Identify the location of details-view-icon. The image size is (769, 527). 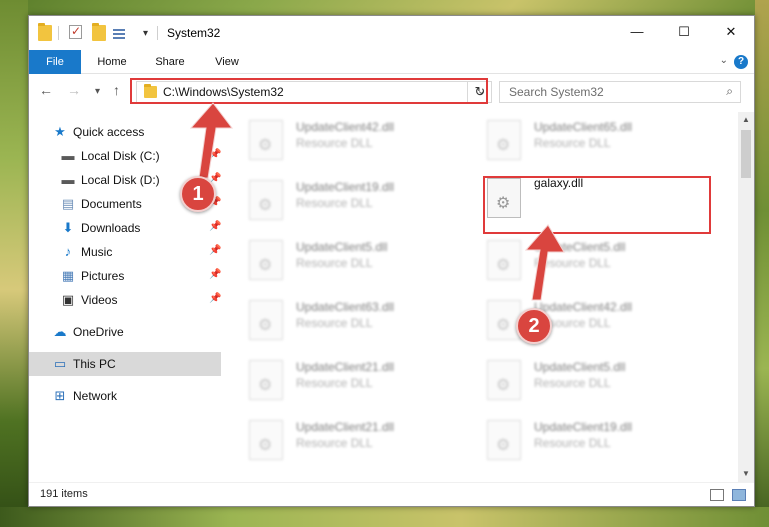
(717, 495).